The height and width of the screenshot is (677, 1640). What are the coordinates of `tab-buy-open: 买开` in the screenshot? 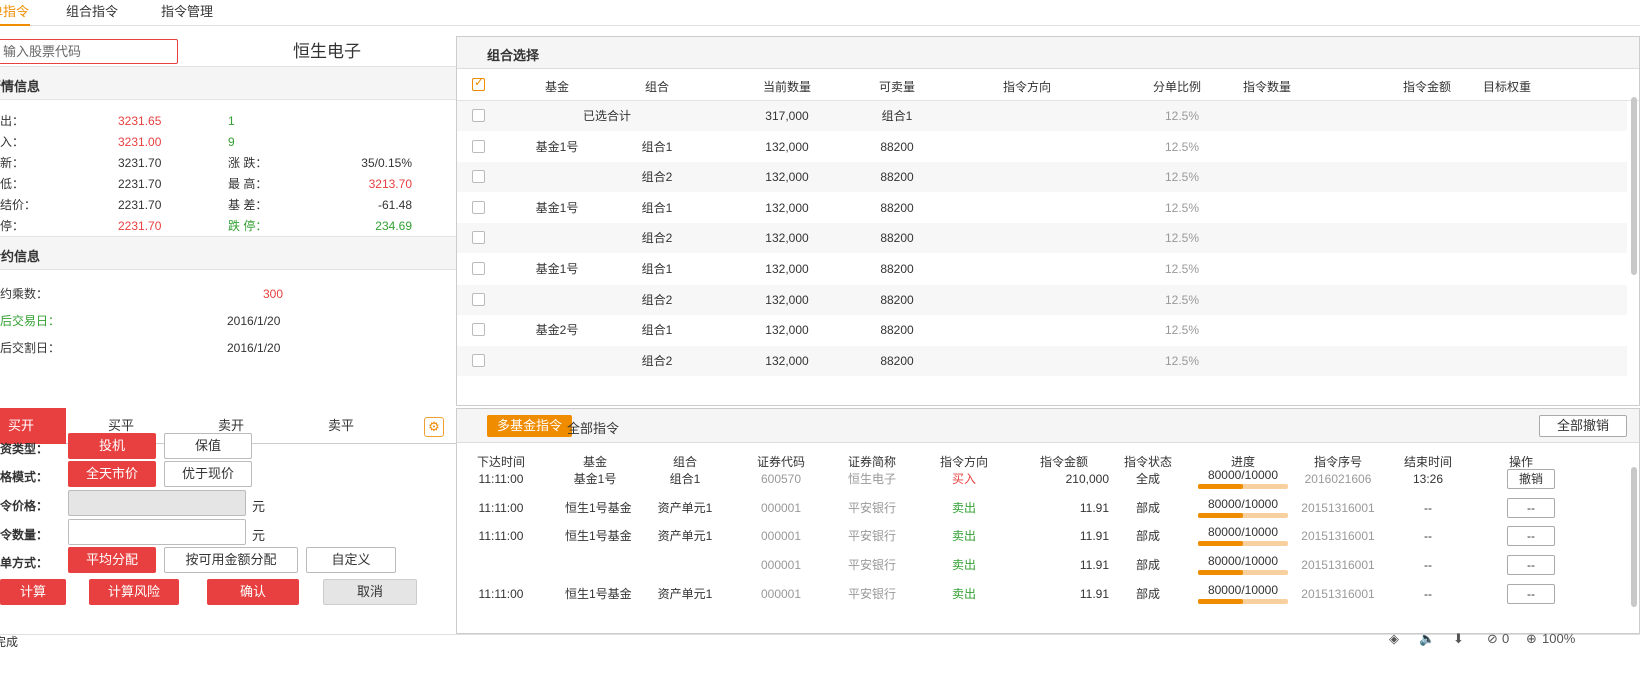 It's located at (33, 426).